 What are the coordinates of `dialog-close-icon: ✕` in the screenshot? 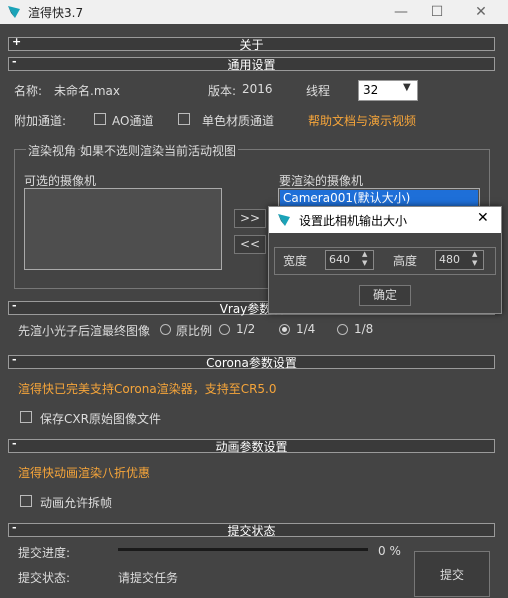 It's located at (483, 218).